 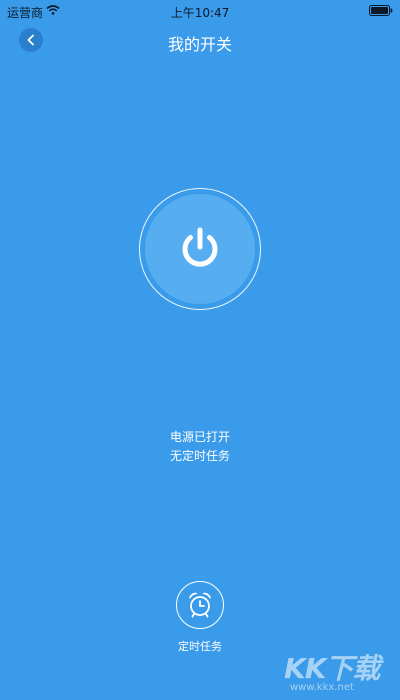 I want to click on status-bar: 运营商 上午10:47, so click(x=200, y=11).